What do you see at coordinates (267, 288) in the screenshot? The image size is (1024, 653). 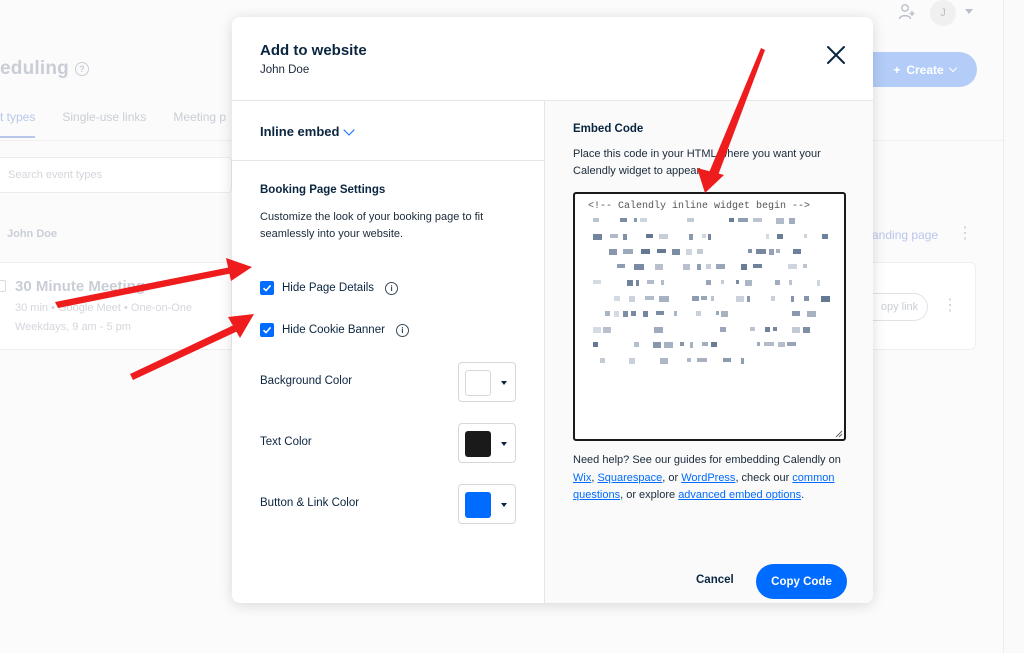 I see `hide-page-details-checkbox` at bounding box center [267, 288].